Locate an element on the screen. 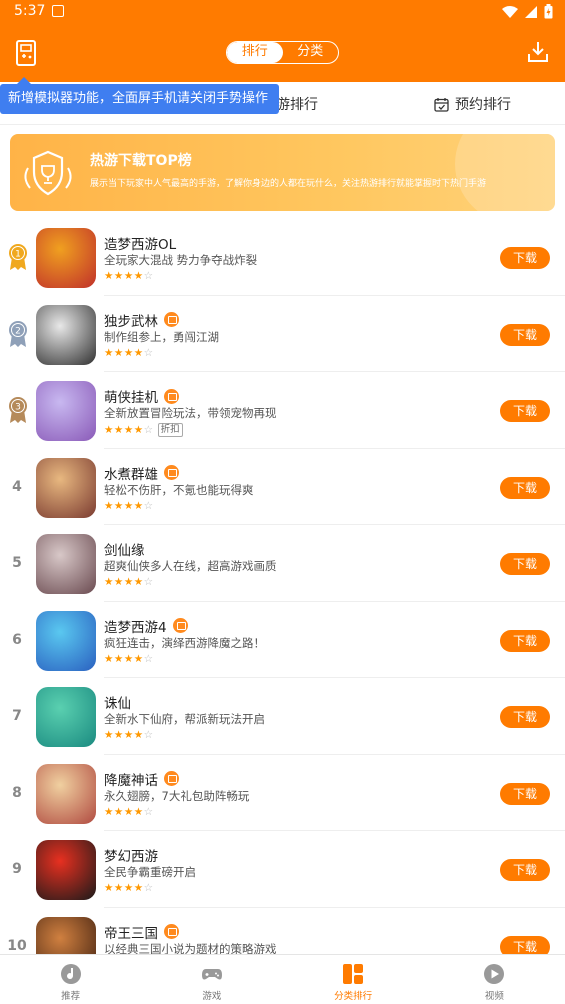  game-description: 永久翅膀，7大礼包助阵畅玩 is located at coordinates (177, 795).